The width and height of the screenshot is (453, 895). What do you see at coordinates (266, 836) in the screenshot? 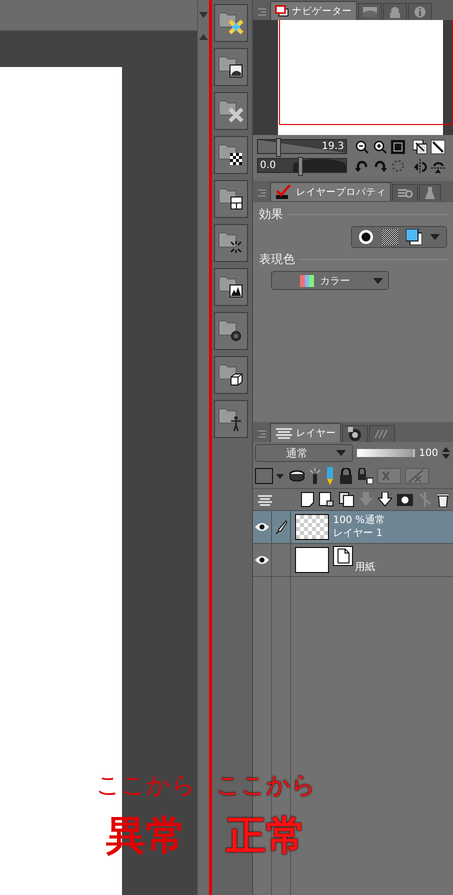
I see `annotation-label: 正常` at bounding box center [266, 836].